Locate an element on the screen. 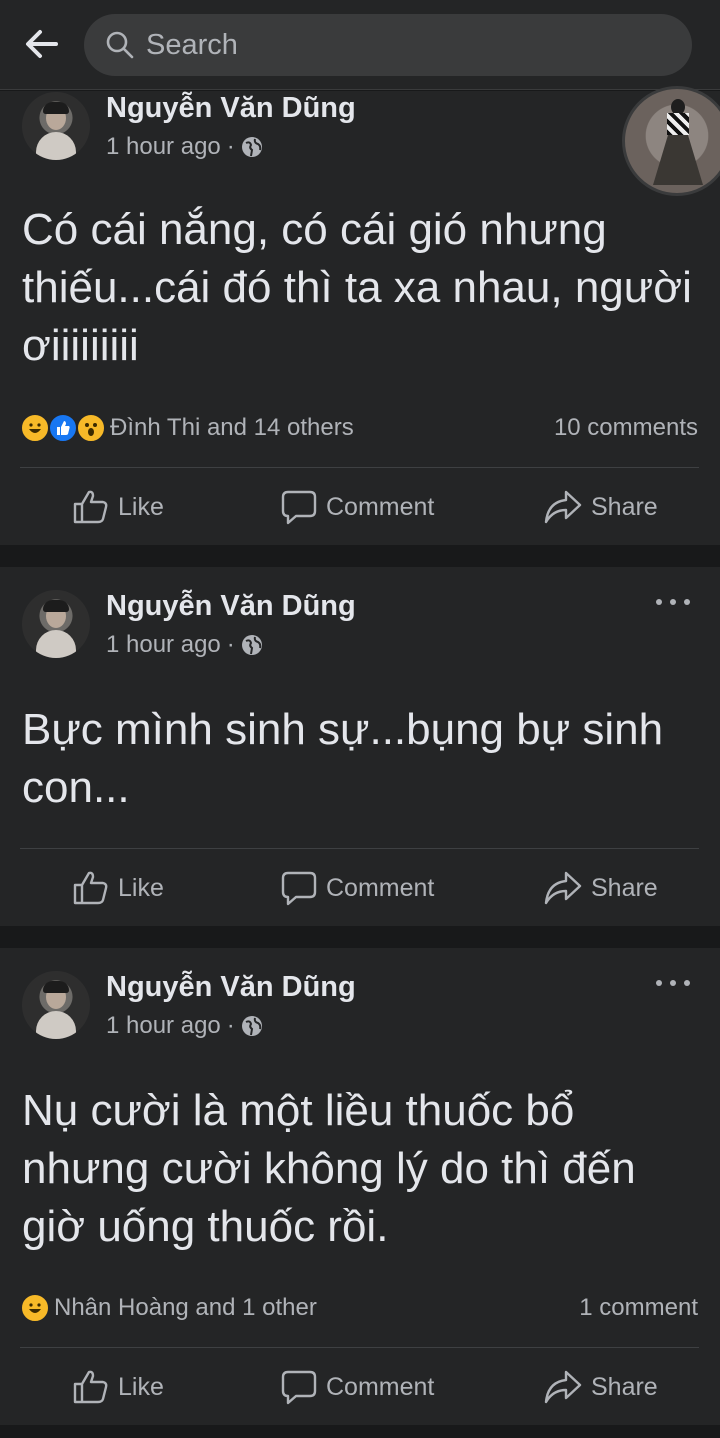  search-icon is located at coordinates (120, 45).